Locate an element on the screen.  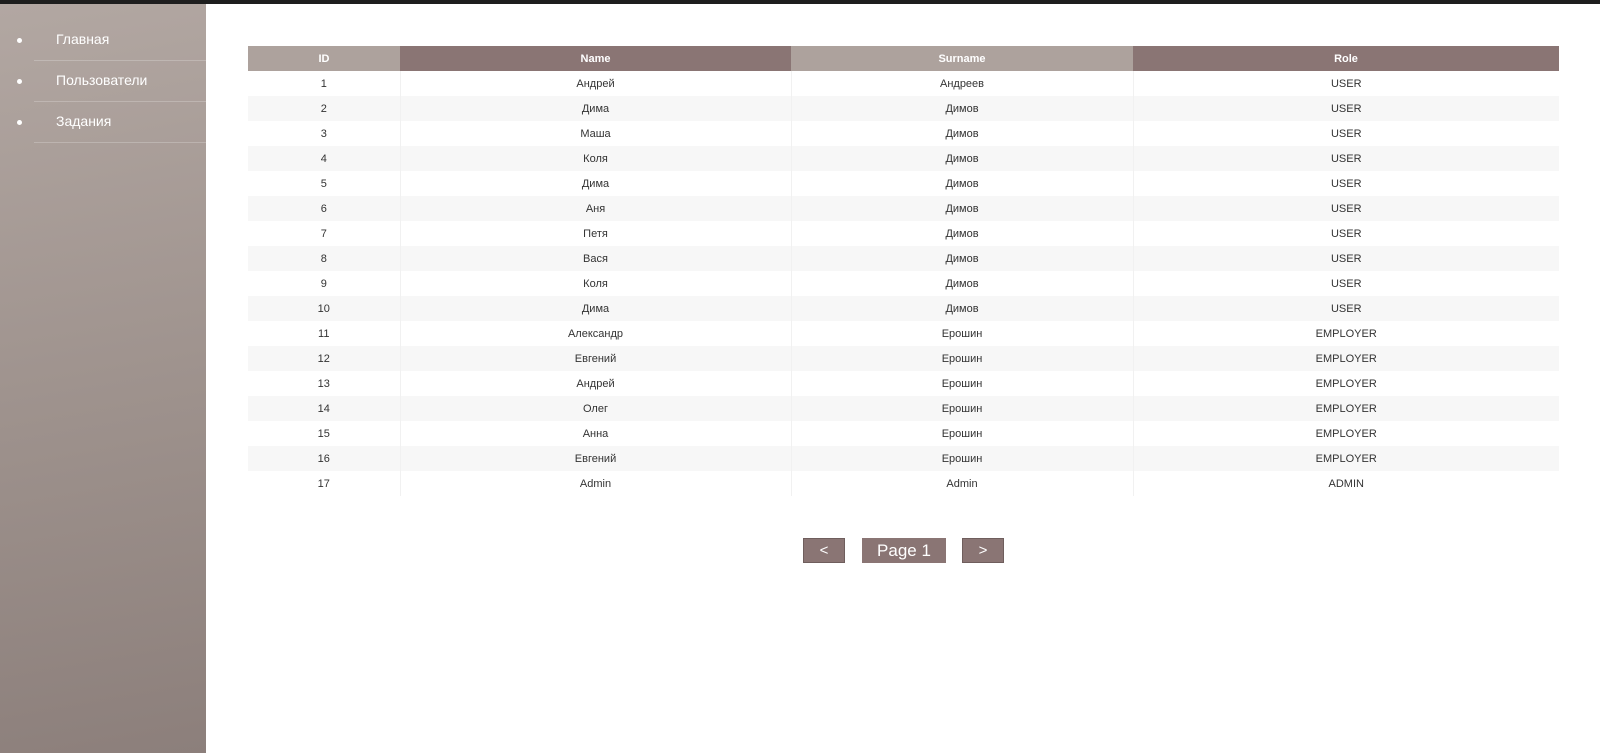
cell-role: ADMIN is located at coordinates (1346, 483).